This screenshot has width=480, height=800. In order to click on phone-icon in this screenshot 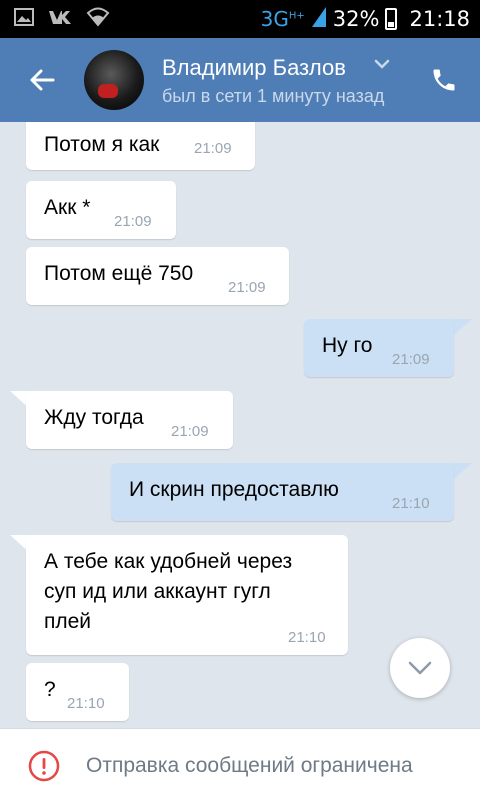, I will do `click(444, 80)`.